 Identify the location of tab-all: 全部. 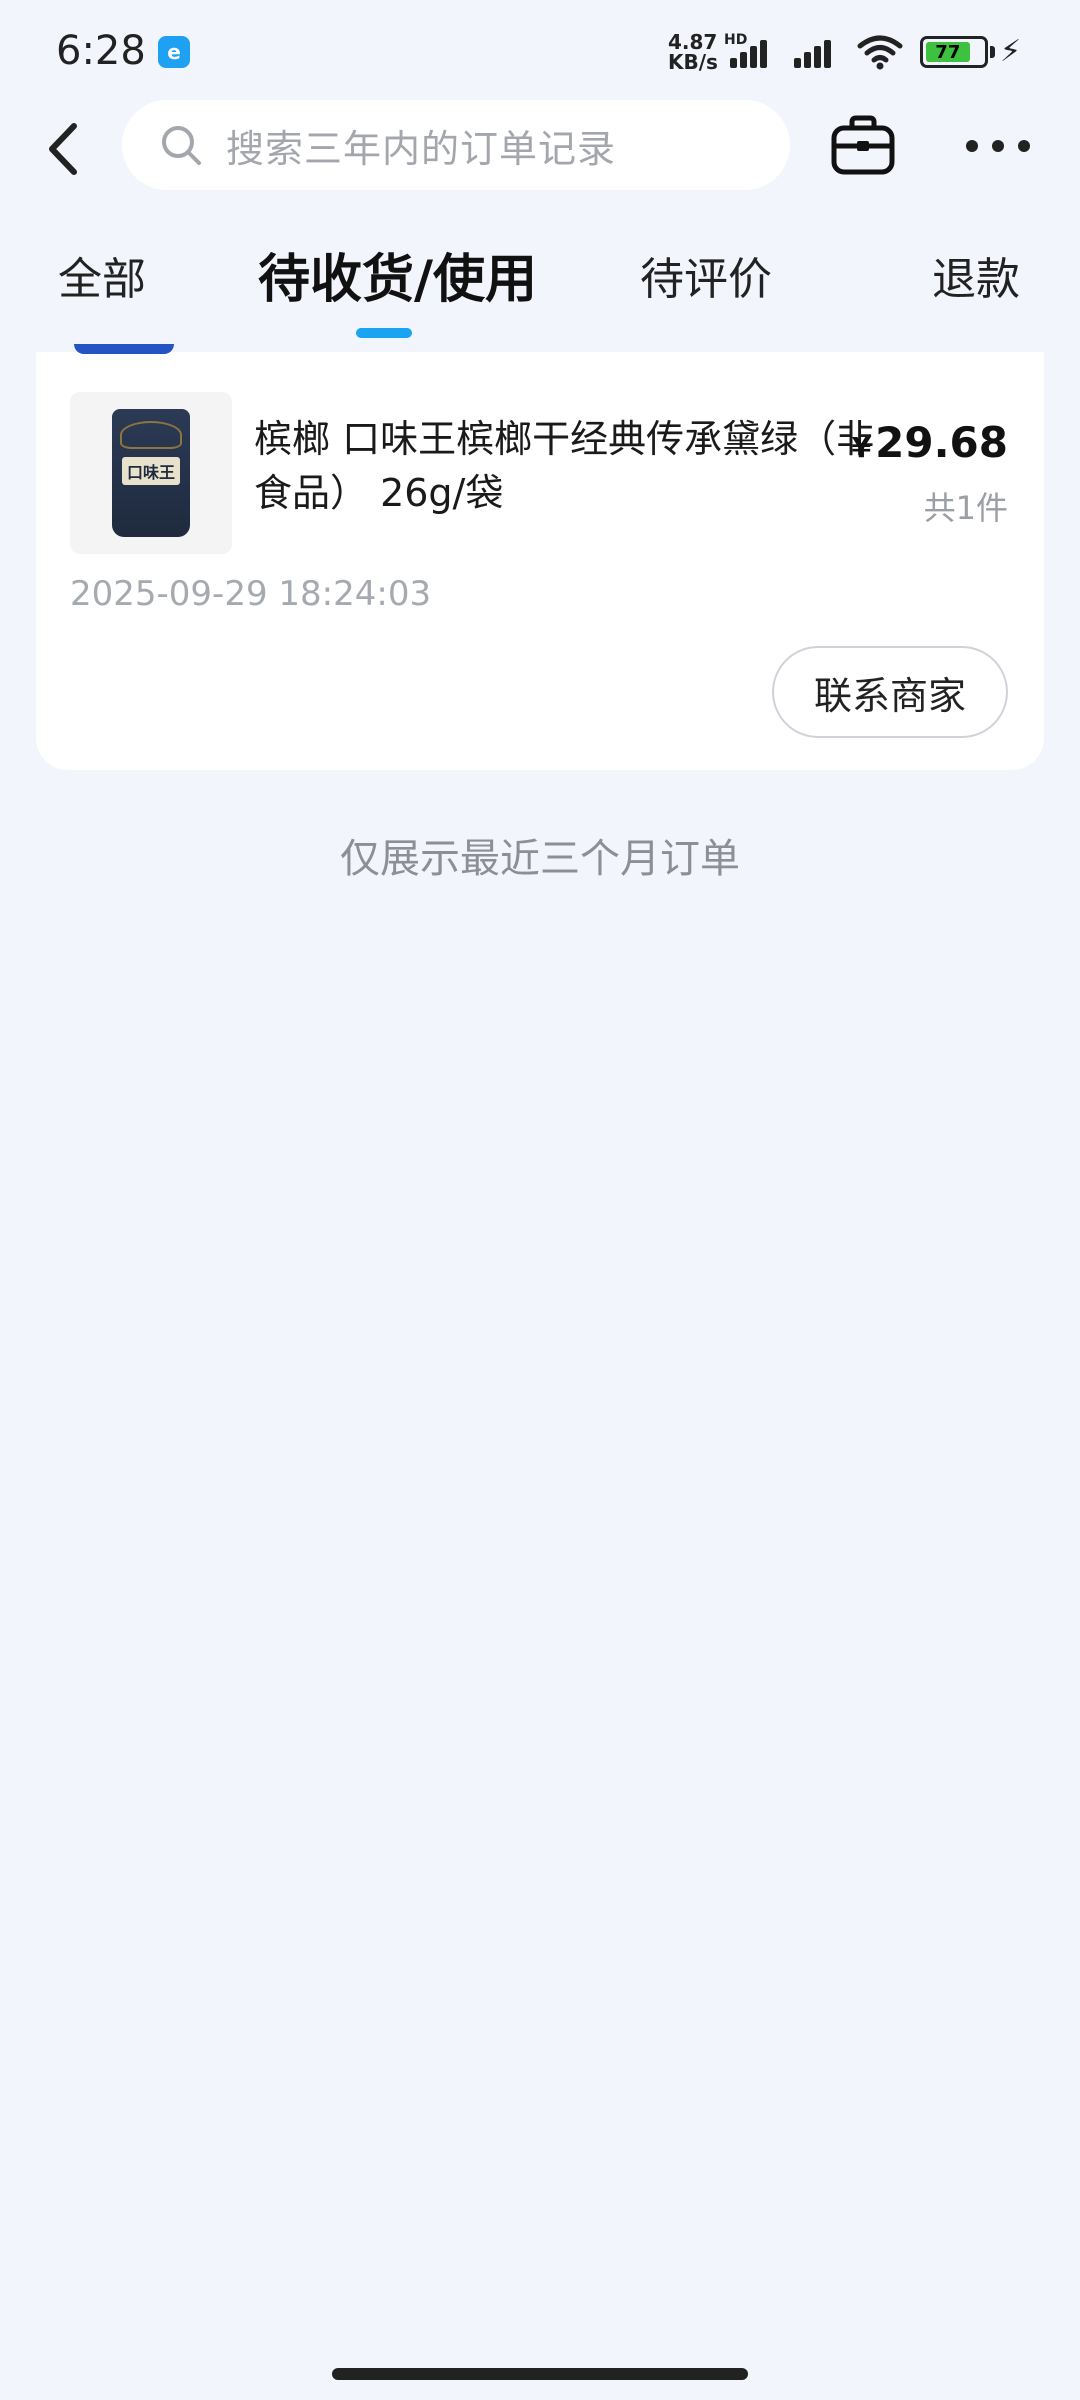
(102, 280).